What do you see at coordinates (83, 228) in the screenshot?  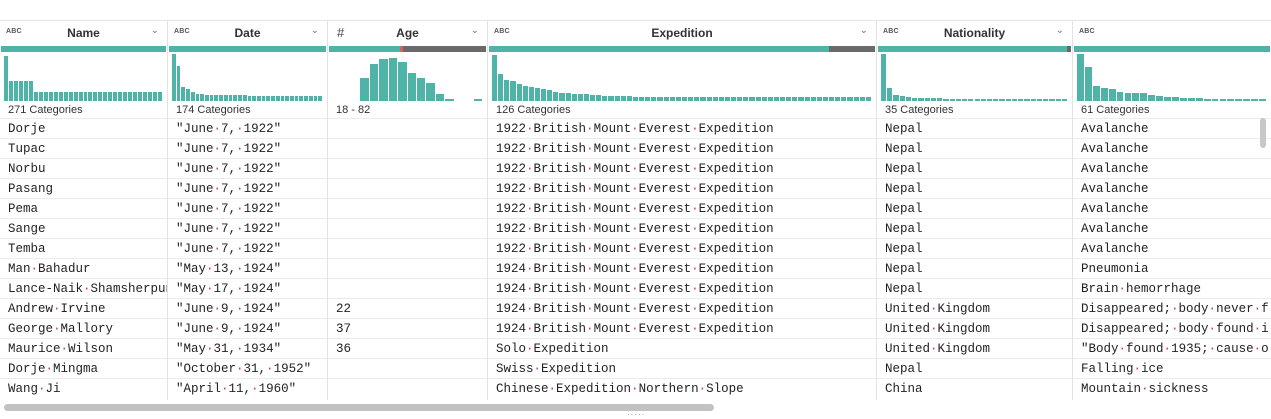 I see `table-cell: Sange` at bounding box center [83, 228].